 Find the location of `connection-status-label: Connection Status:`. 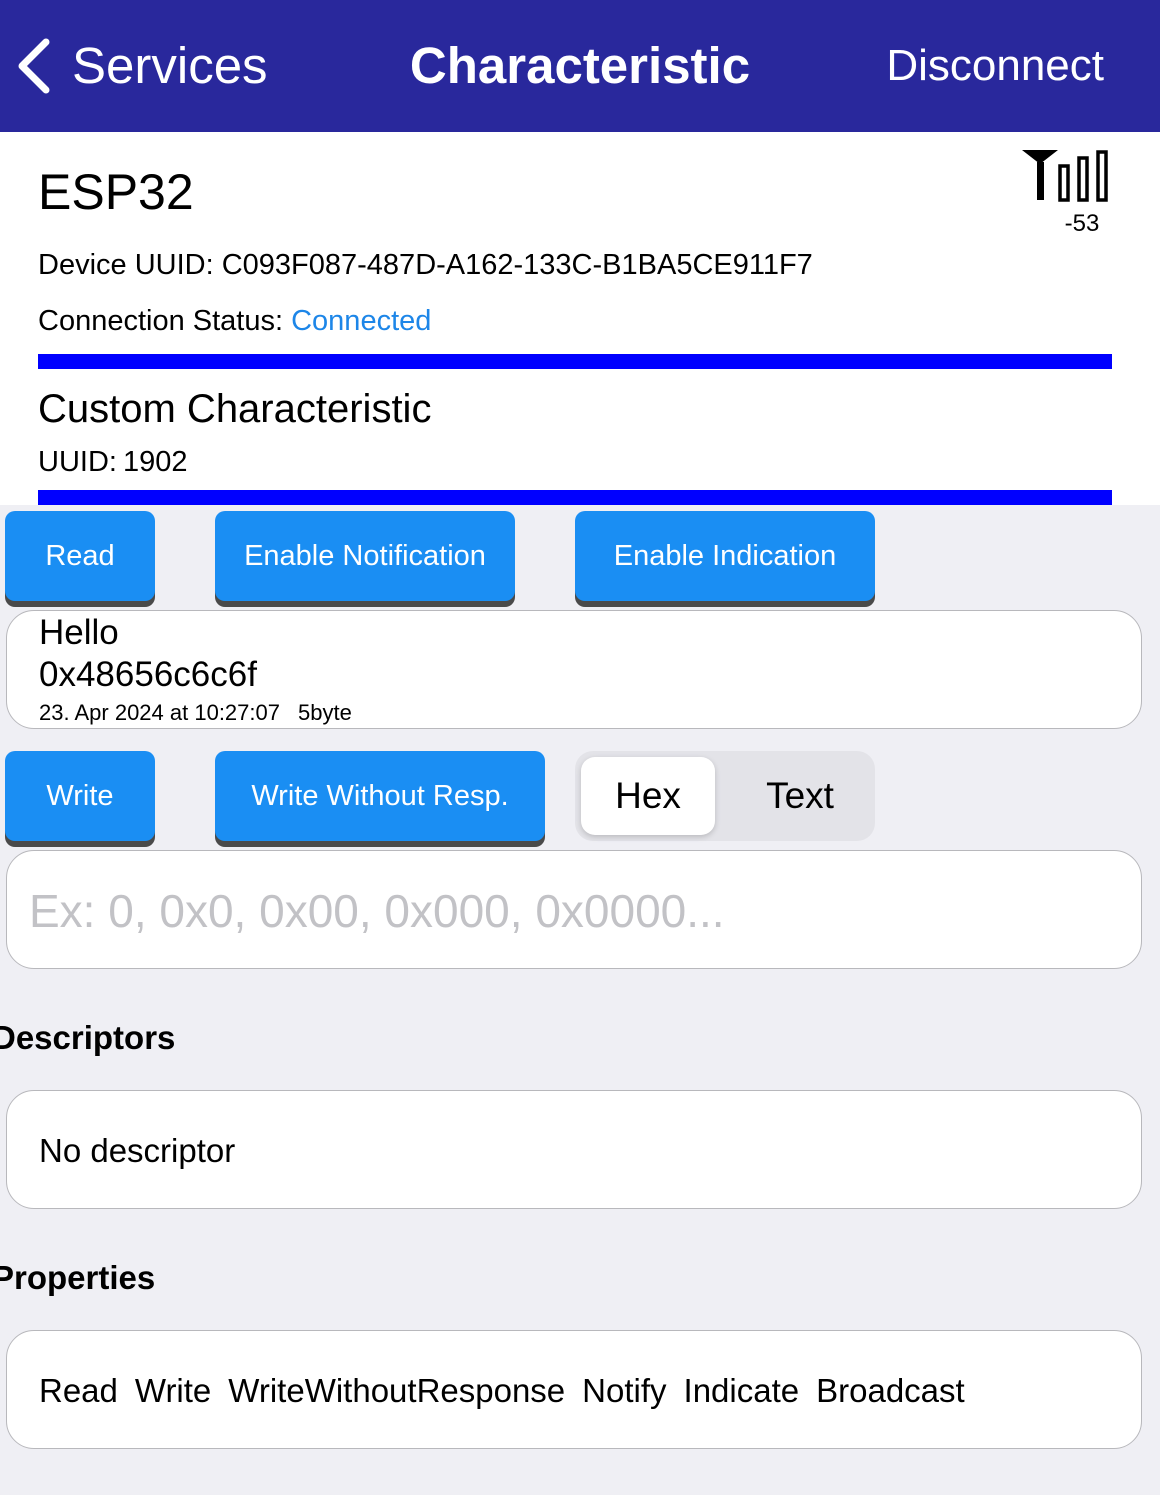

connection-status-label: Connection Status: is located at coordinates (161, 321).